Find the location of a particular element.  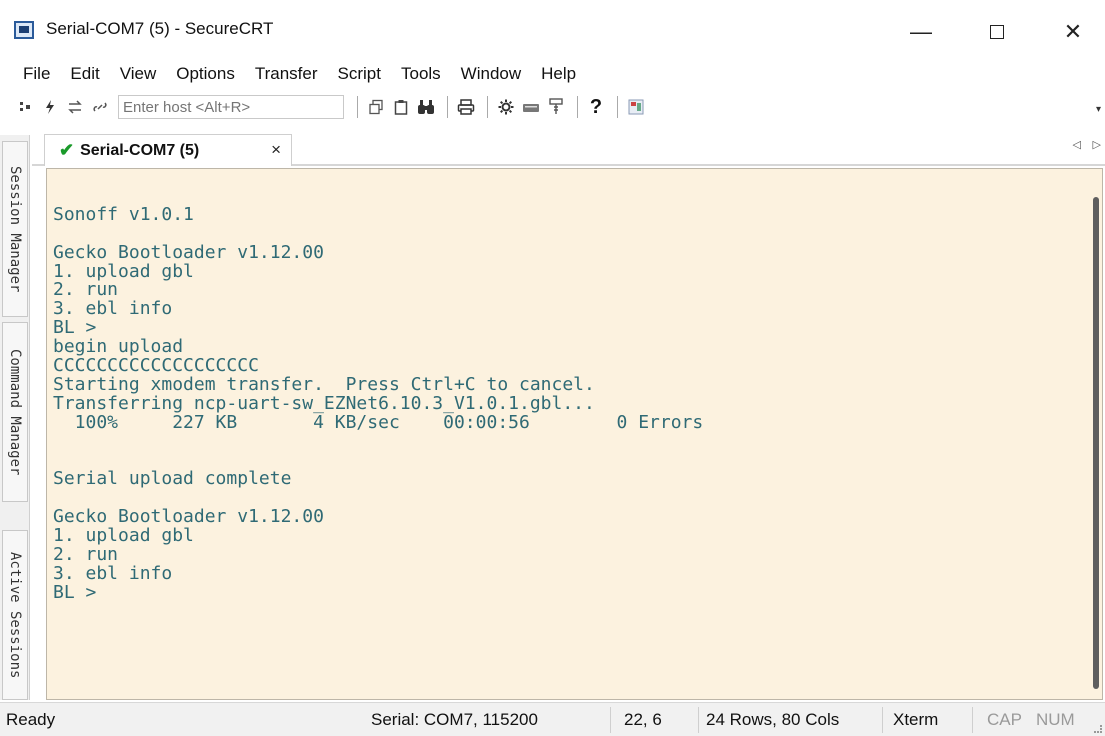

maximize-icon is located at coordinates (997, 32).